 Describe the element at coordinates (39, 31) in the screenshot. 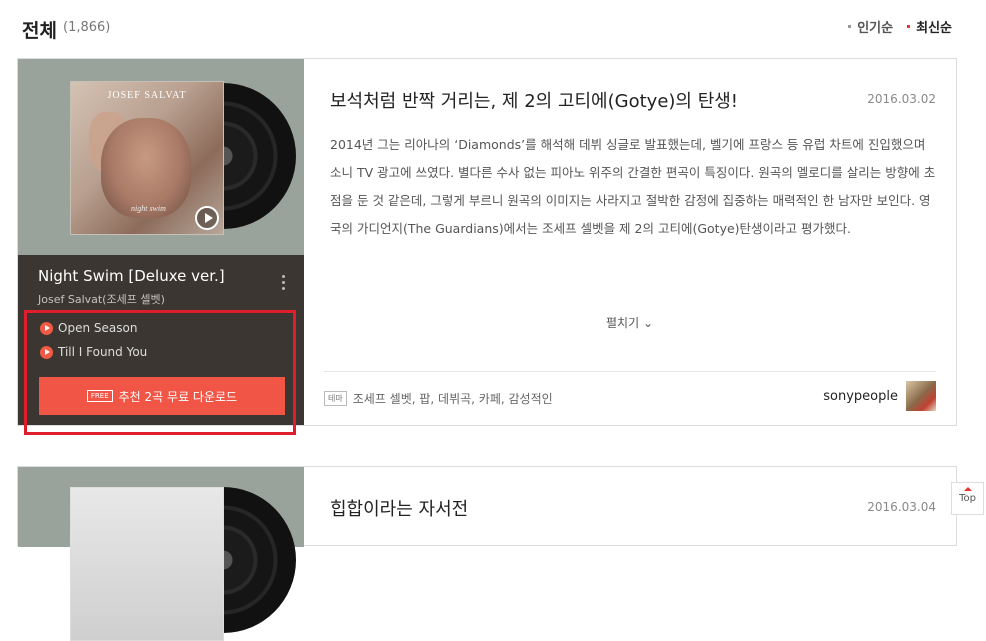

I see `page-title: 전체` at that location.